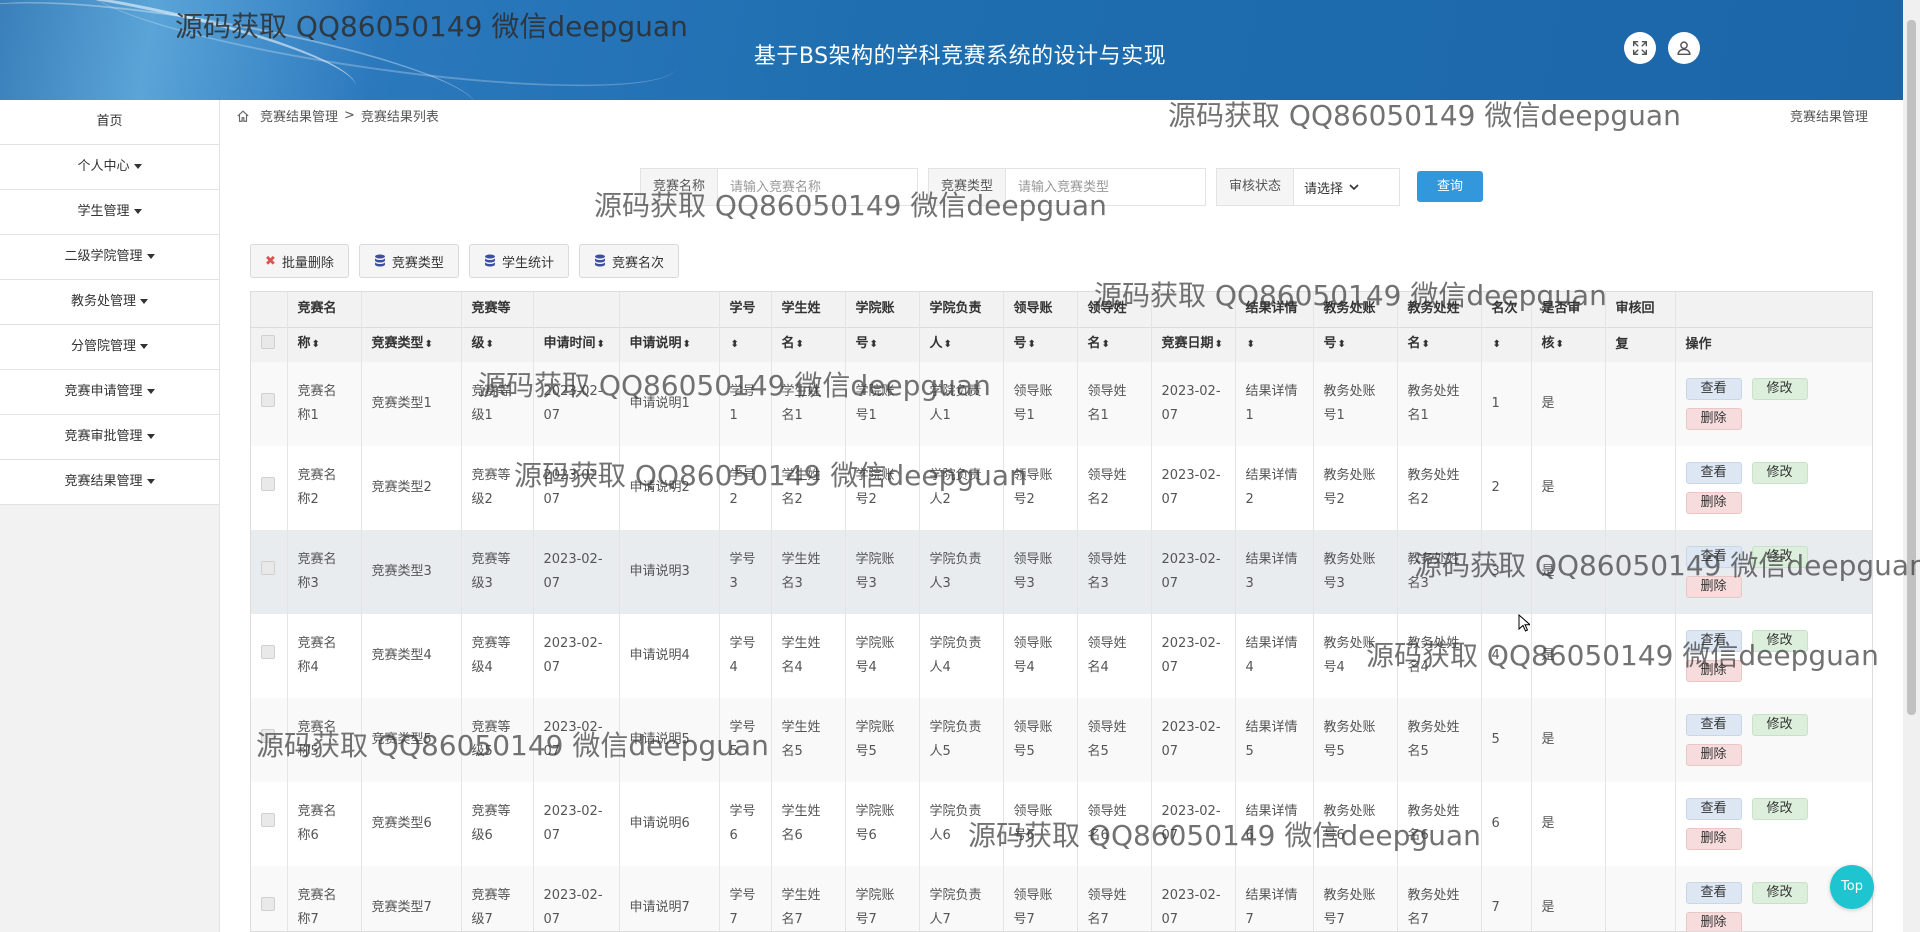 The width and height of the screenshot is (1920, 932). What do you see at coordinates (299, 115) in the screenshot?
I see `breadcrumb-item-results: 竞赛结果管理` at bounding box center [299, 115].